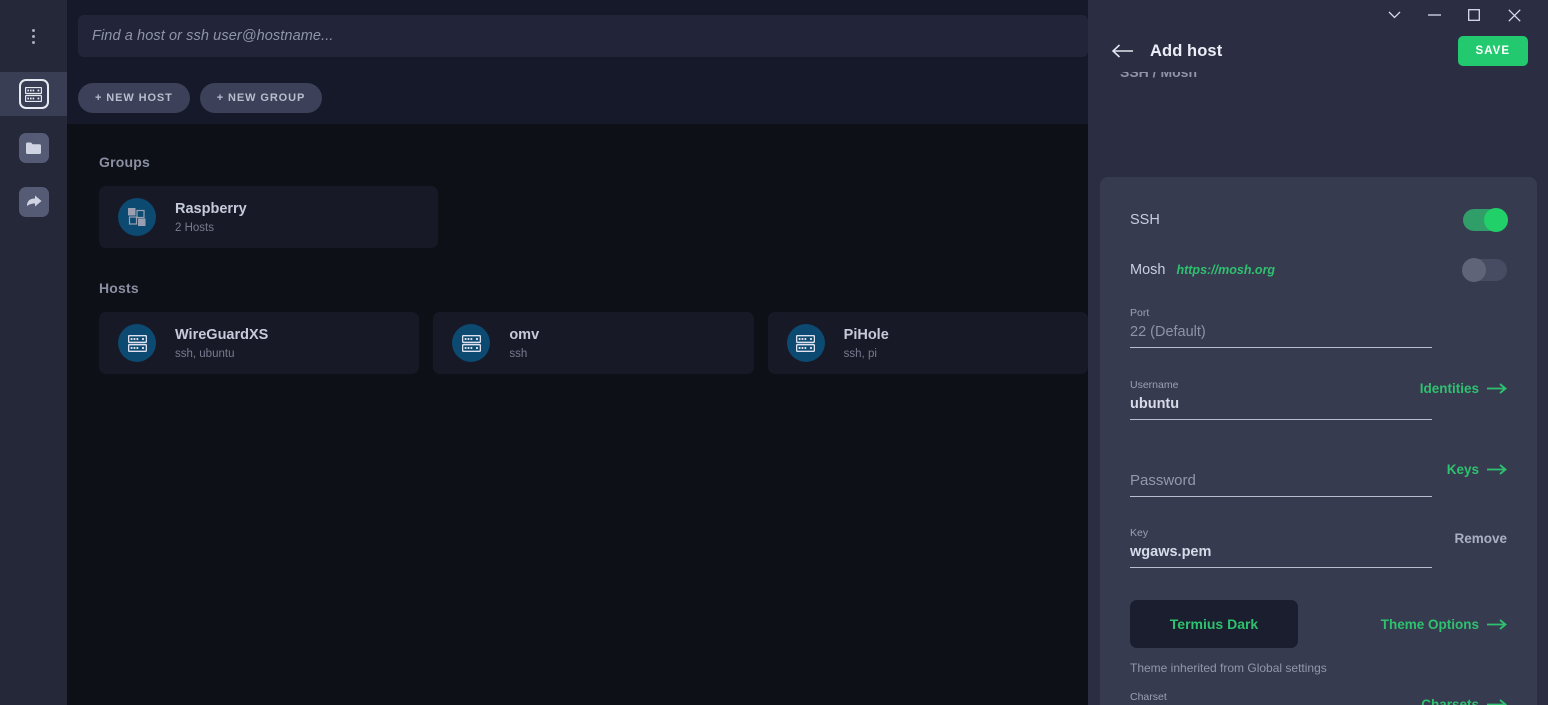 The height and width of the screenshot is (705, 1548). Describe the element at coordinates (1139, 533) in the screenshot. I see `key-label: Key` at that location.